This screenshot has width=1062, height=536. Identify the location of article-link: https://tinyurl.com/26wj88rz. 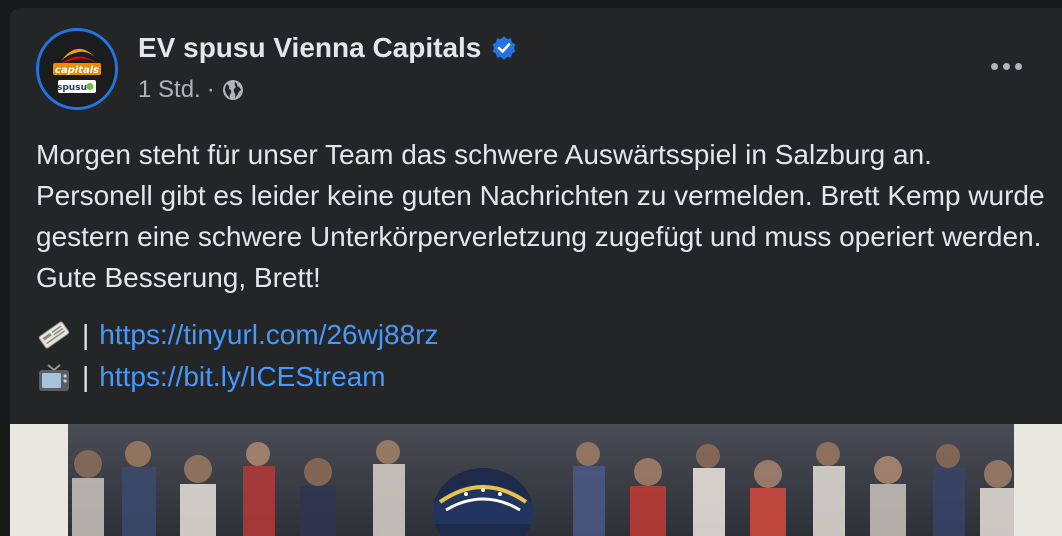
(268, 335).